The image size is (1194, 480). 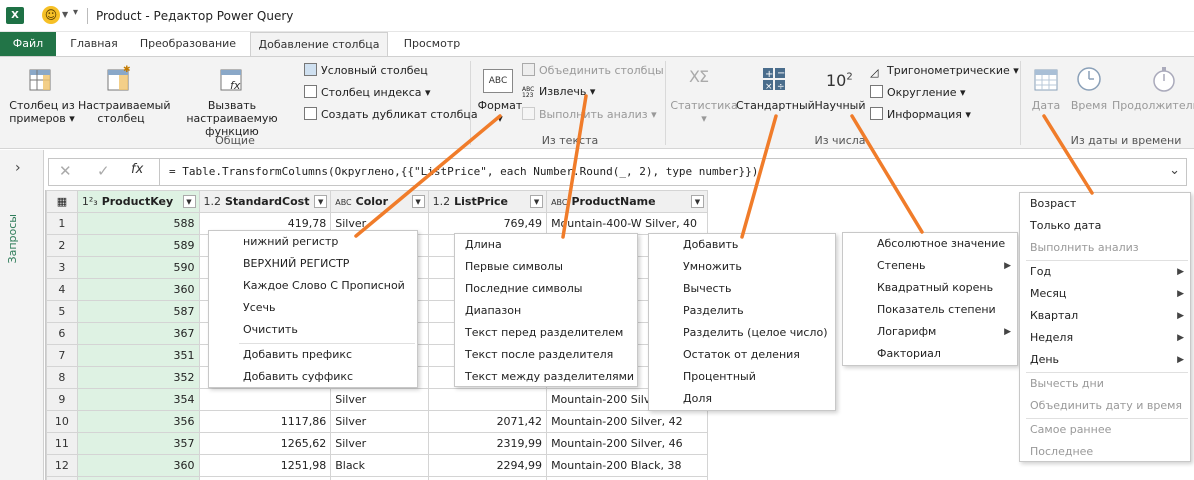 What do you see at coordinates (589, 115) in the screenshot?
I see `text-analyze-button: Выполнить анализ ▾` at bounding box center [589, 115].